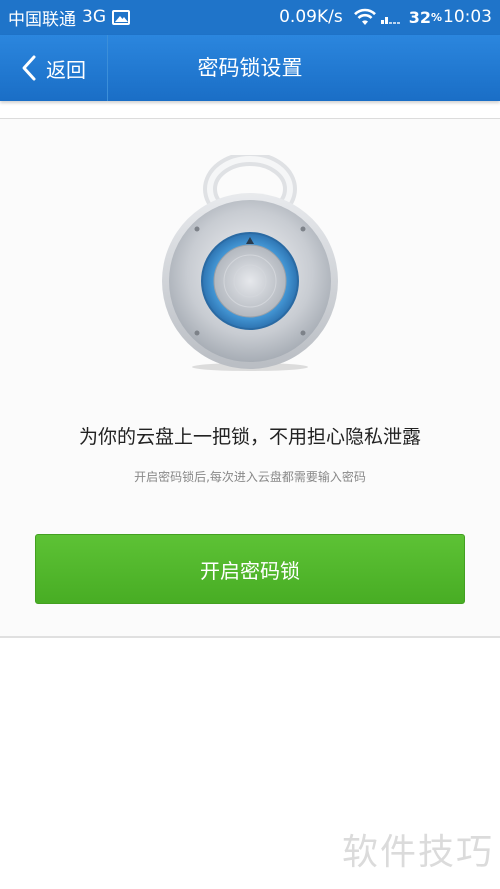  Describe the element at coordinates (250, 68) in the screenshot. I see `nav-bar: 返回 密码锁设置` at that location.